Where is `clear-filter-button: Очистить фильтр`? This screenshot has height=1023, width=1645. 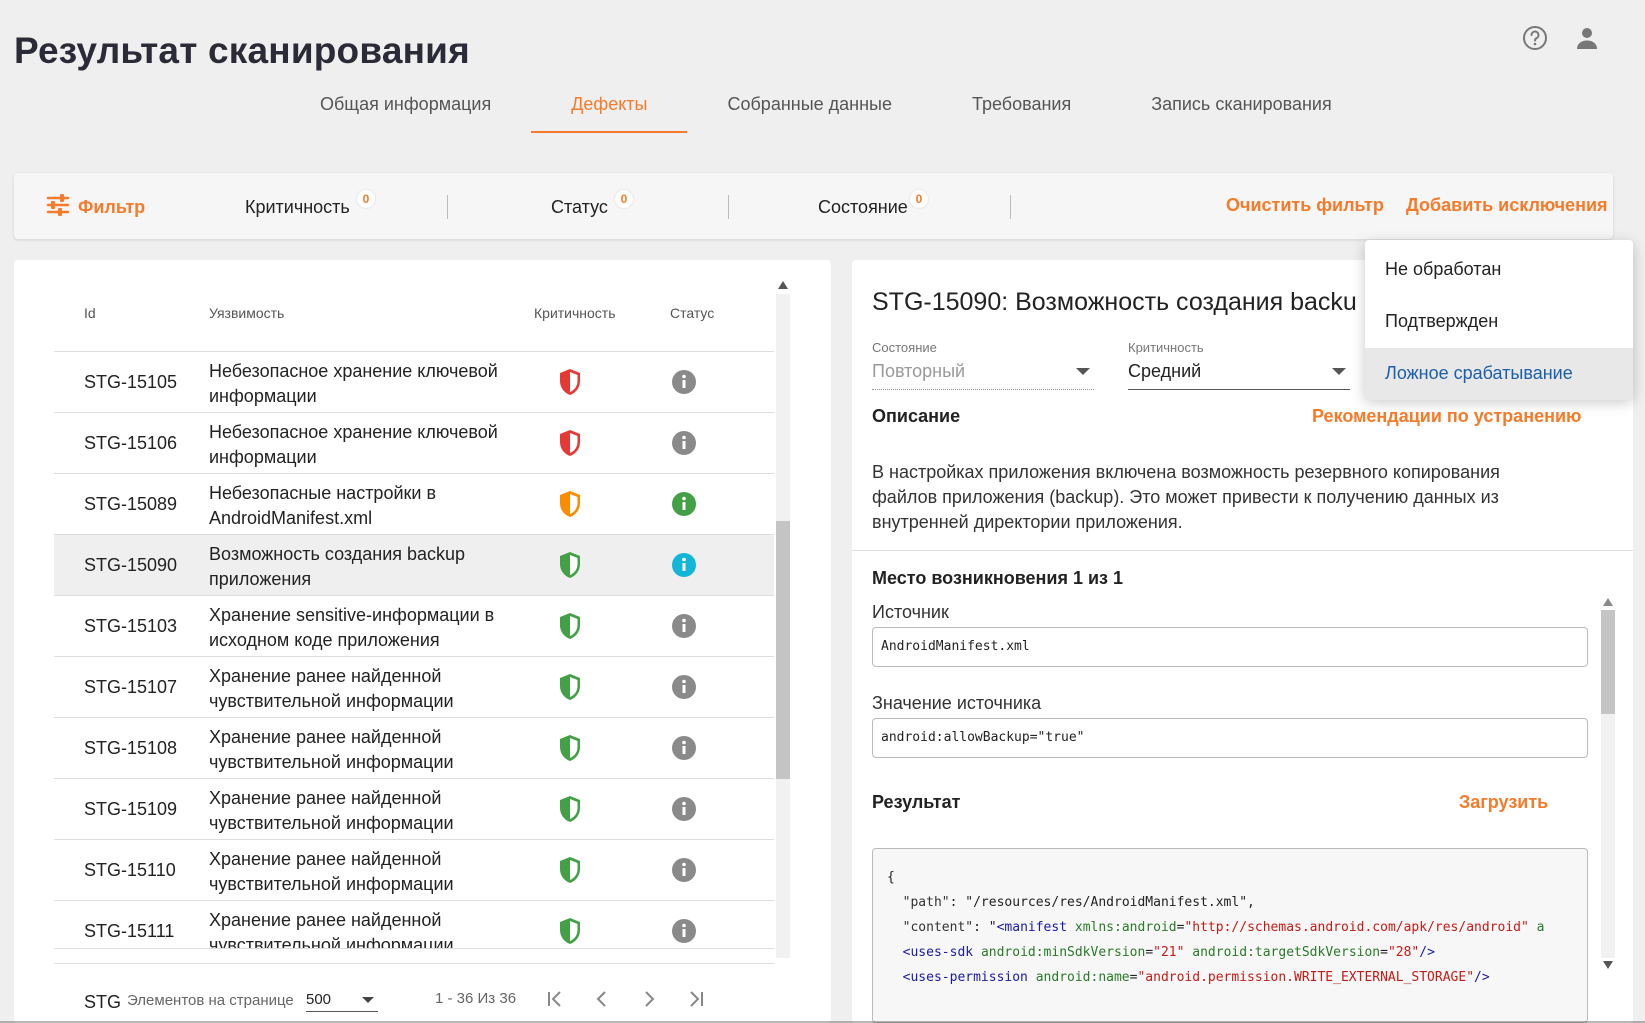
clear-filter-button: Очистить фильтр is located at coordinates (1305, 205).